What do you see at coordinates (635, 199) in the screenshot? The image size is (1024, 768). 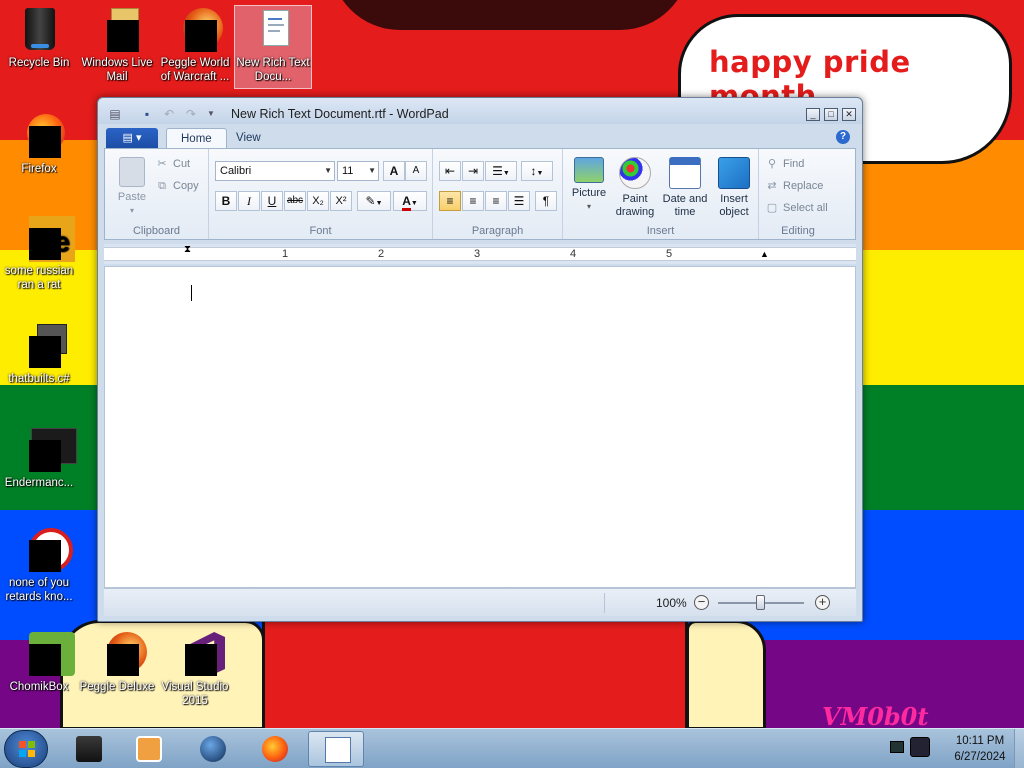 I see `paint-drawing-label-line1: Paint` at bounding box center [635, 199].